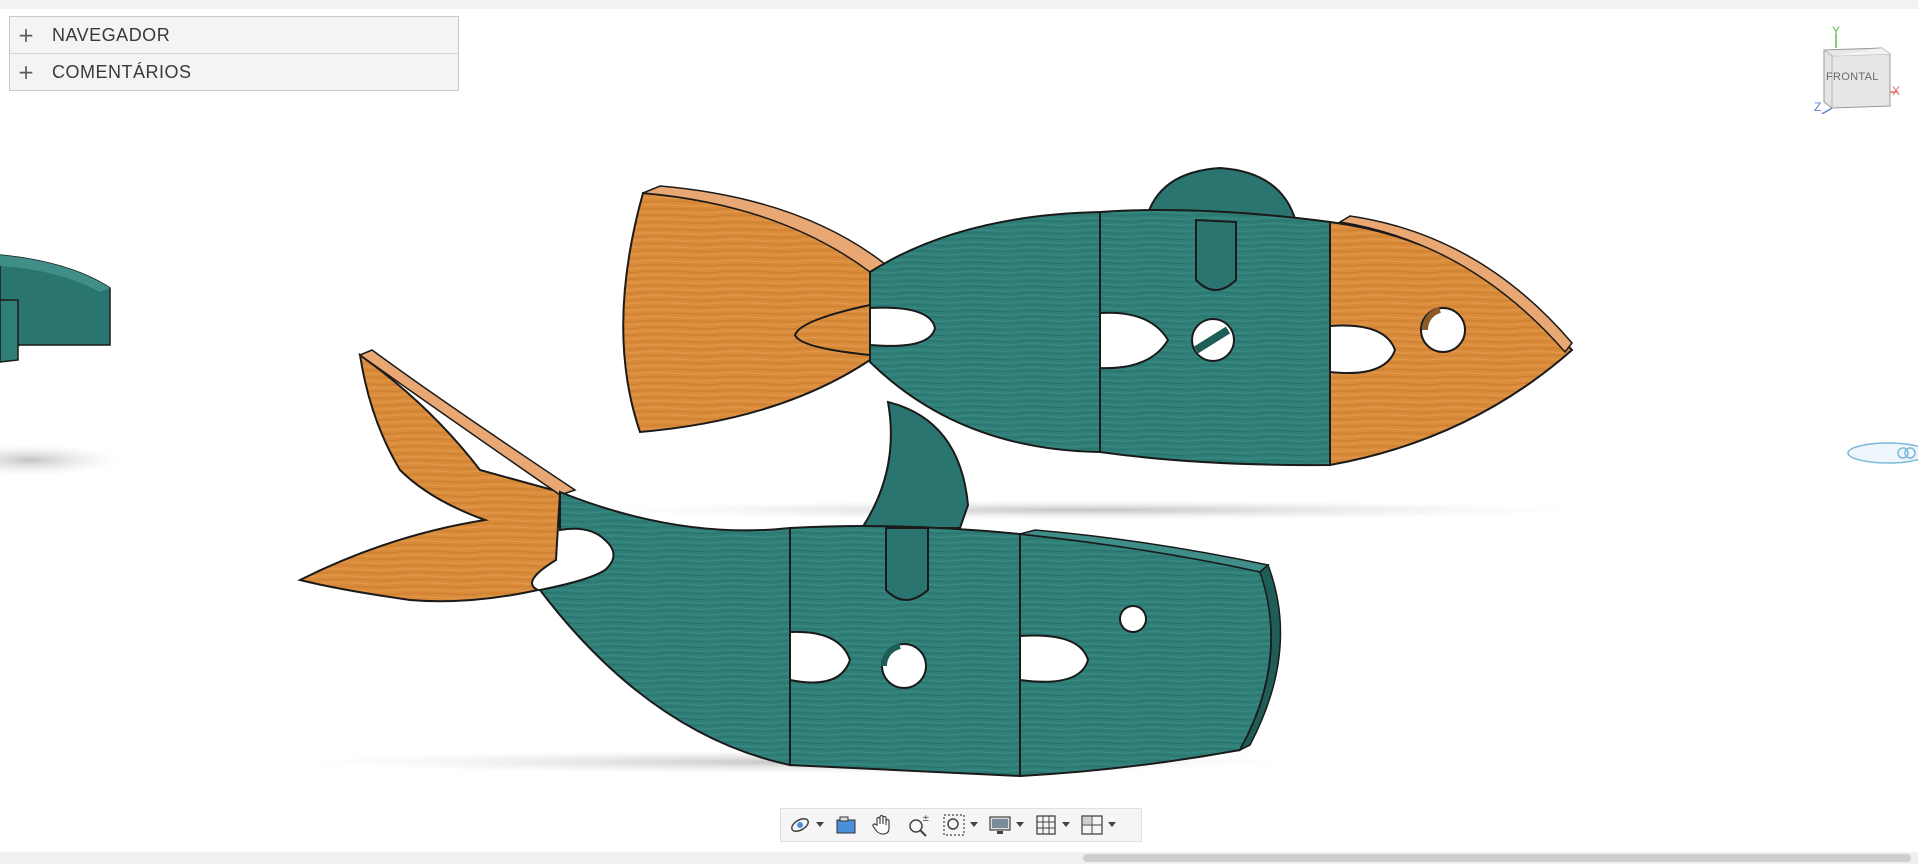 The width and height of the screenshot is (1918, 864). I want to click on pan-button, so click(882, 825).